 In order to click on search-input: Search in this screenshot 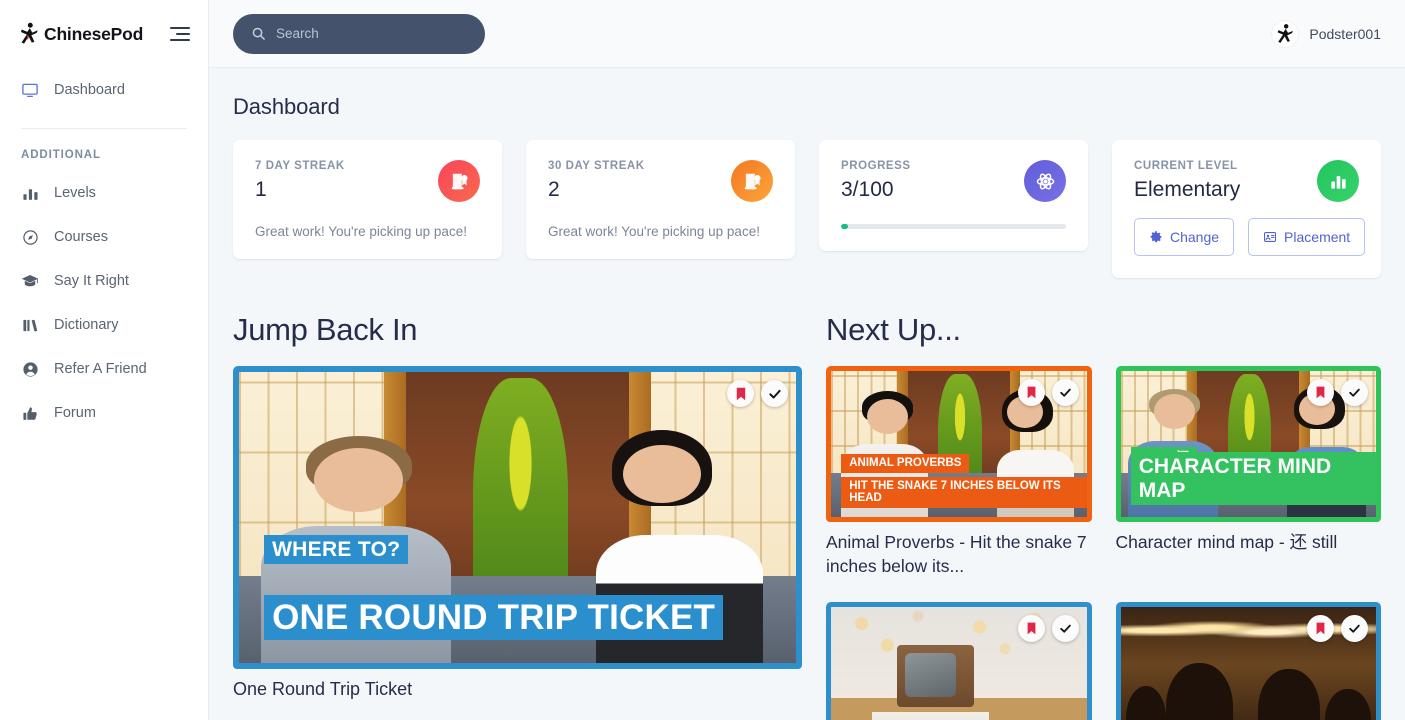, I will do `click(359, 33)`.